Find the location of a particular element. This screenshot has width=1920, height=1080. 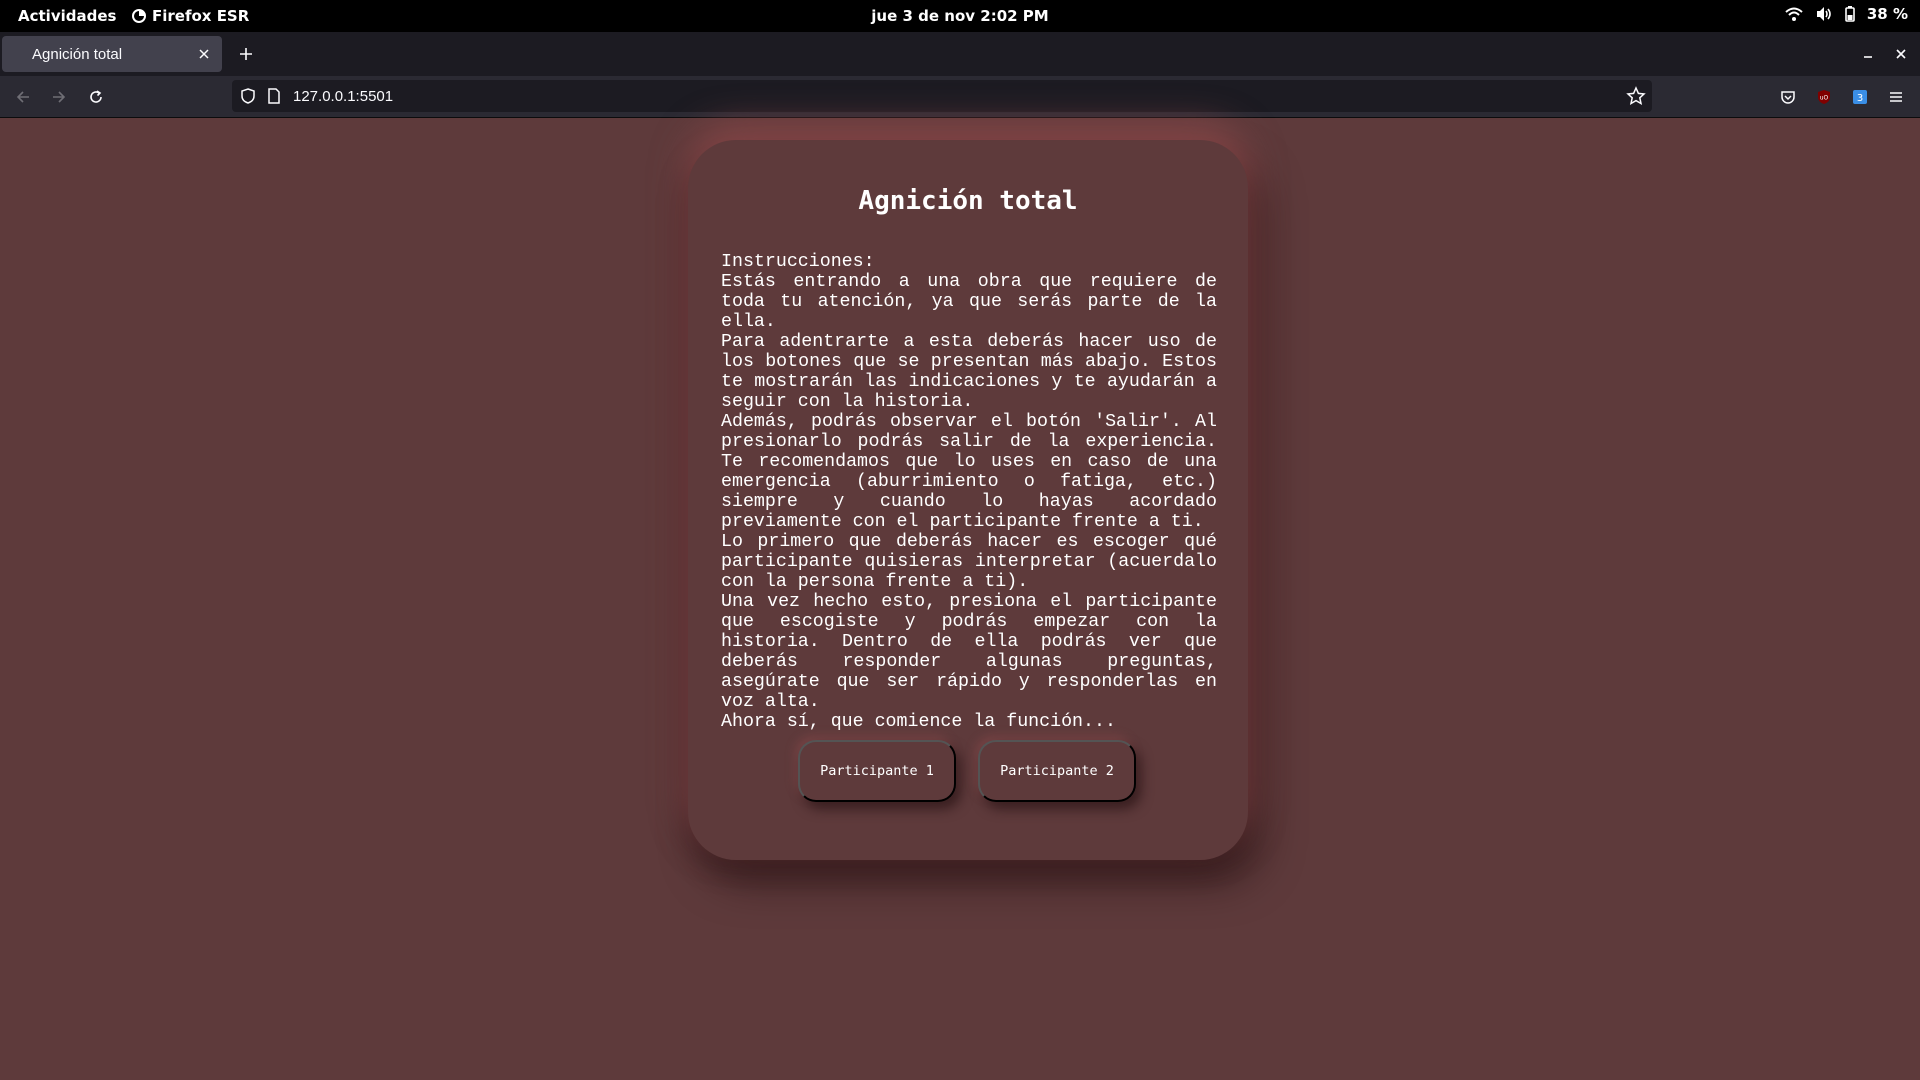

app-name: Firefox ESR is located at coordinates (201, 16).